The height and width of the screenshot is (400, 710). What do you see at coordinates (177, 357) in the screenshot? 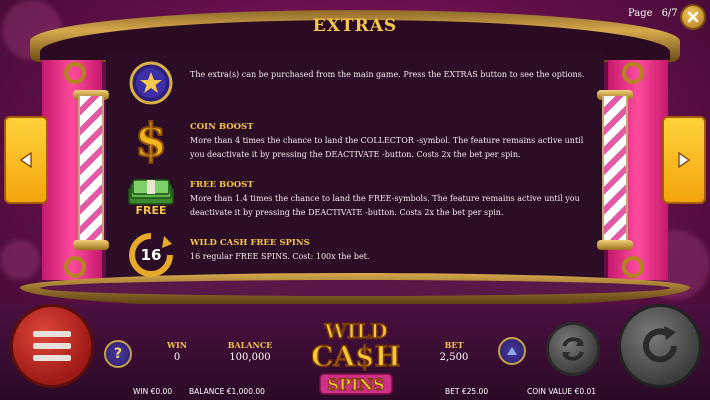
I see `win-value: 0` at bounding box center [177, 357].